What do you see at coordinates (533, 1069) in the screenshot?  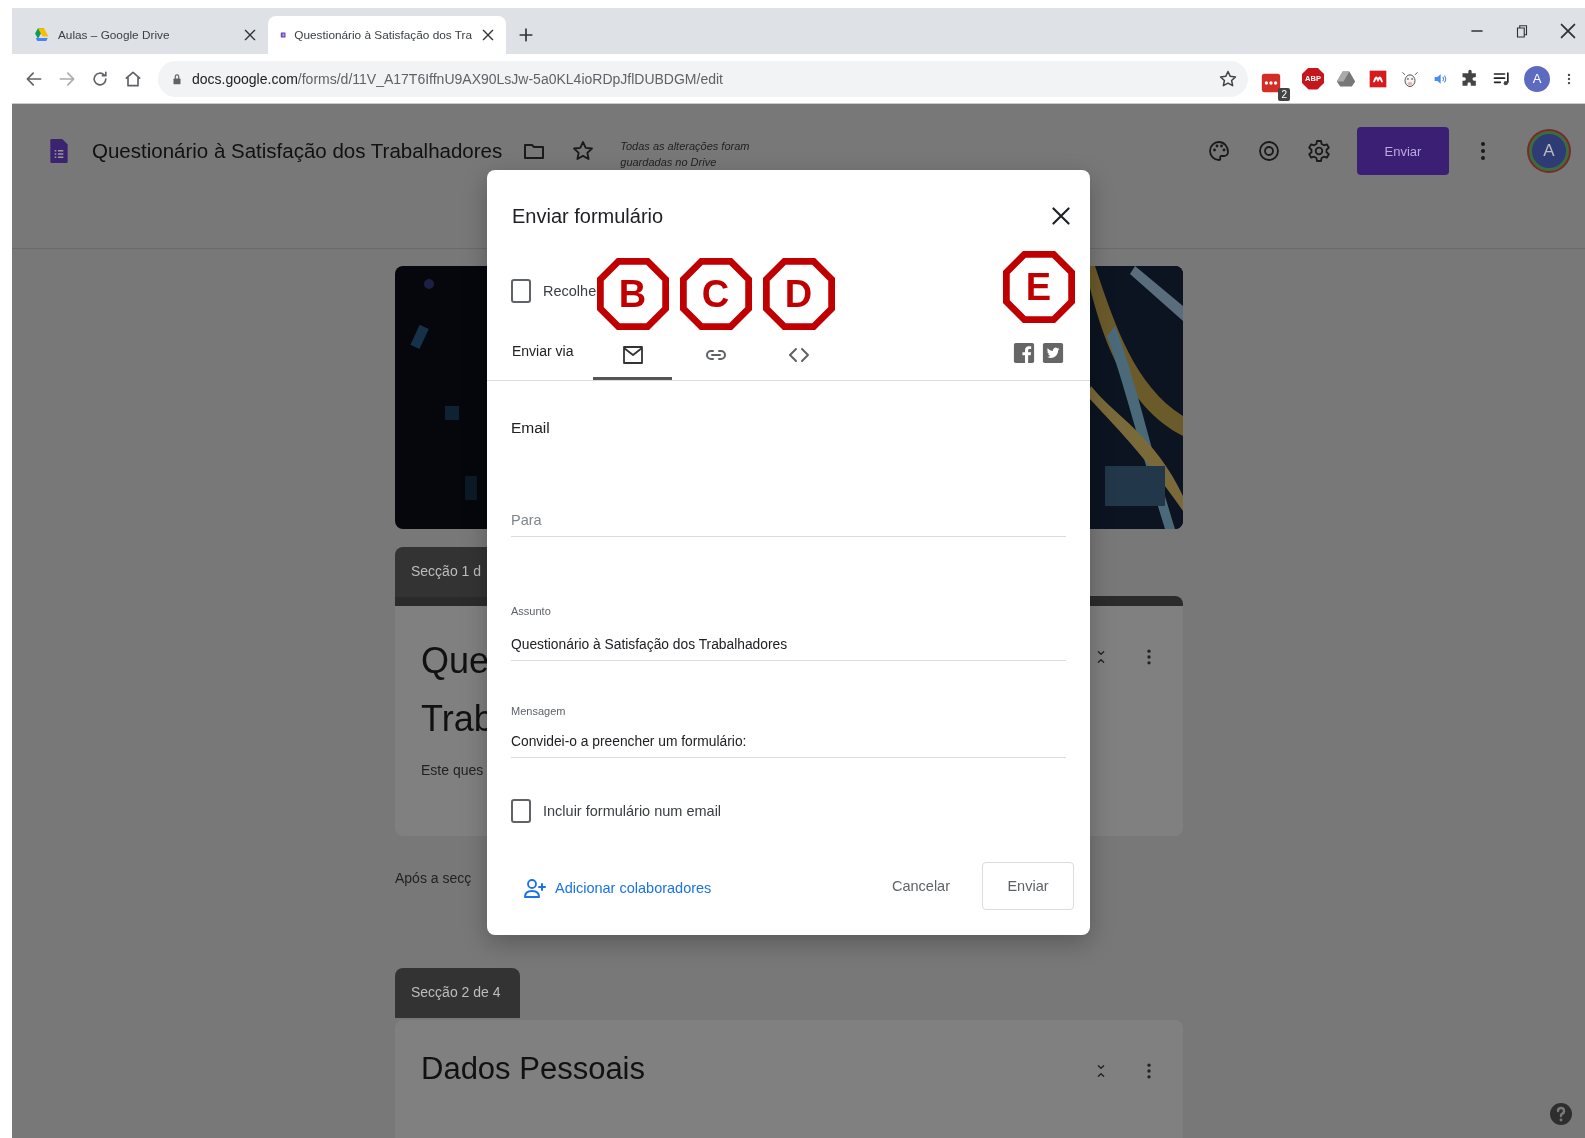 I see `section-title: Dados Pessoais` at bounding box center [533, 1069].